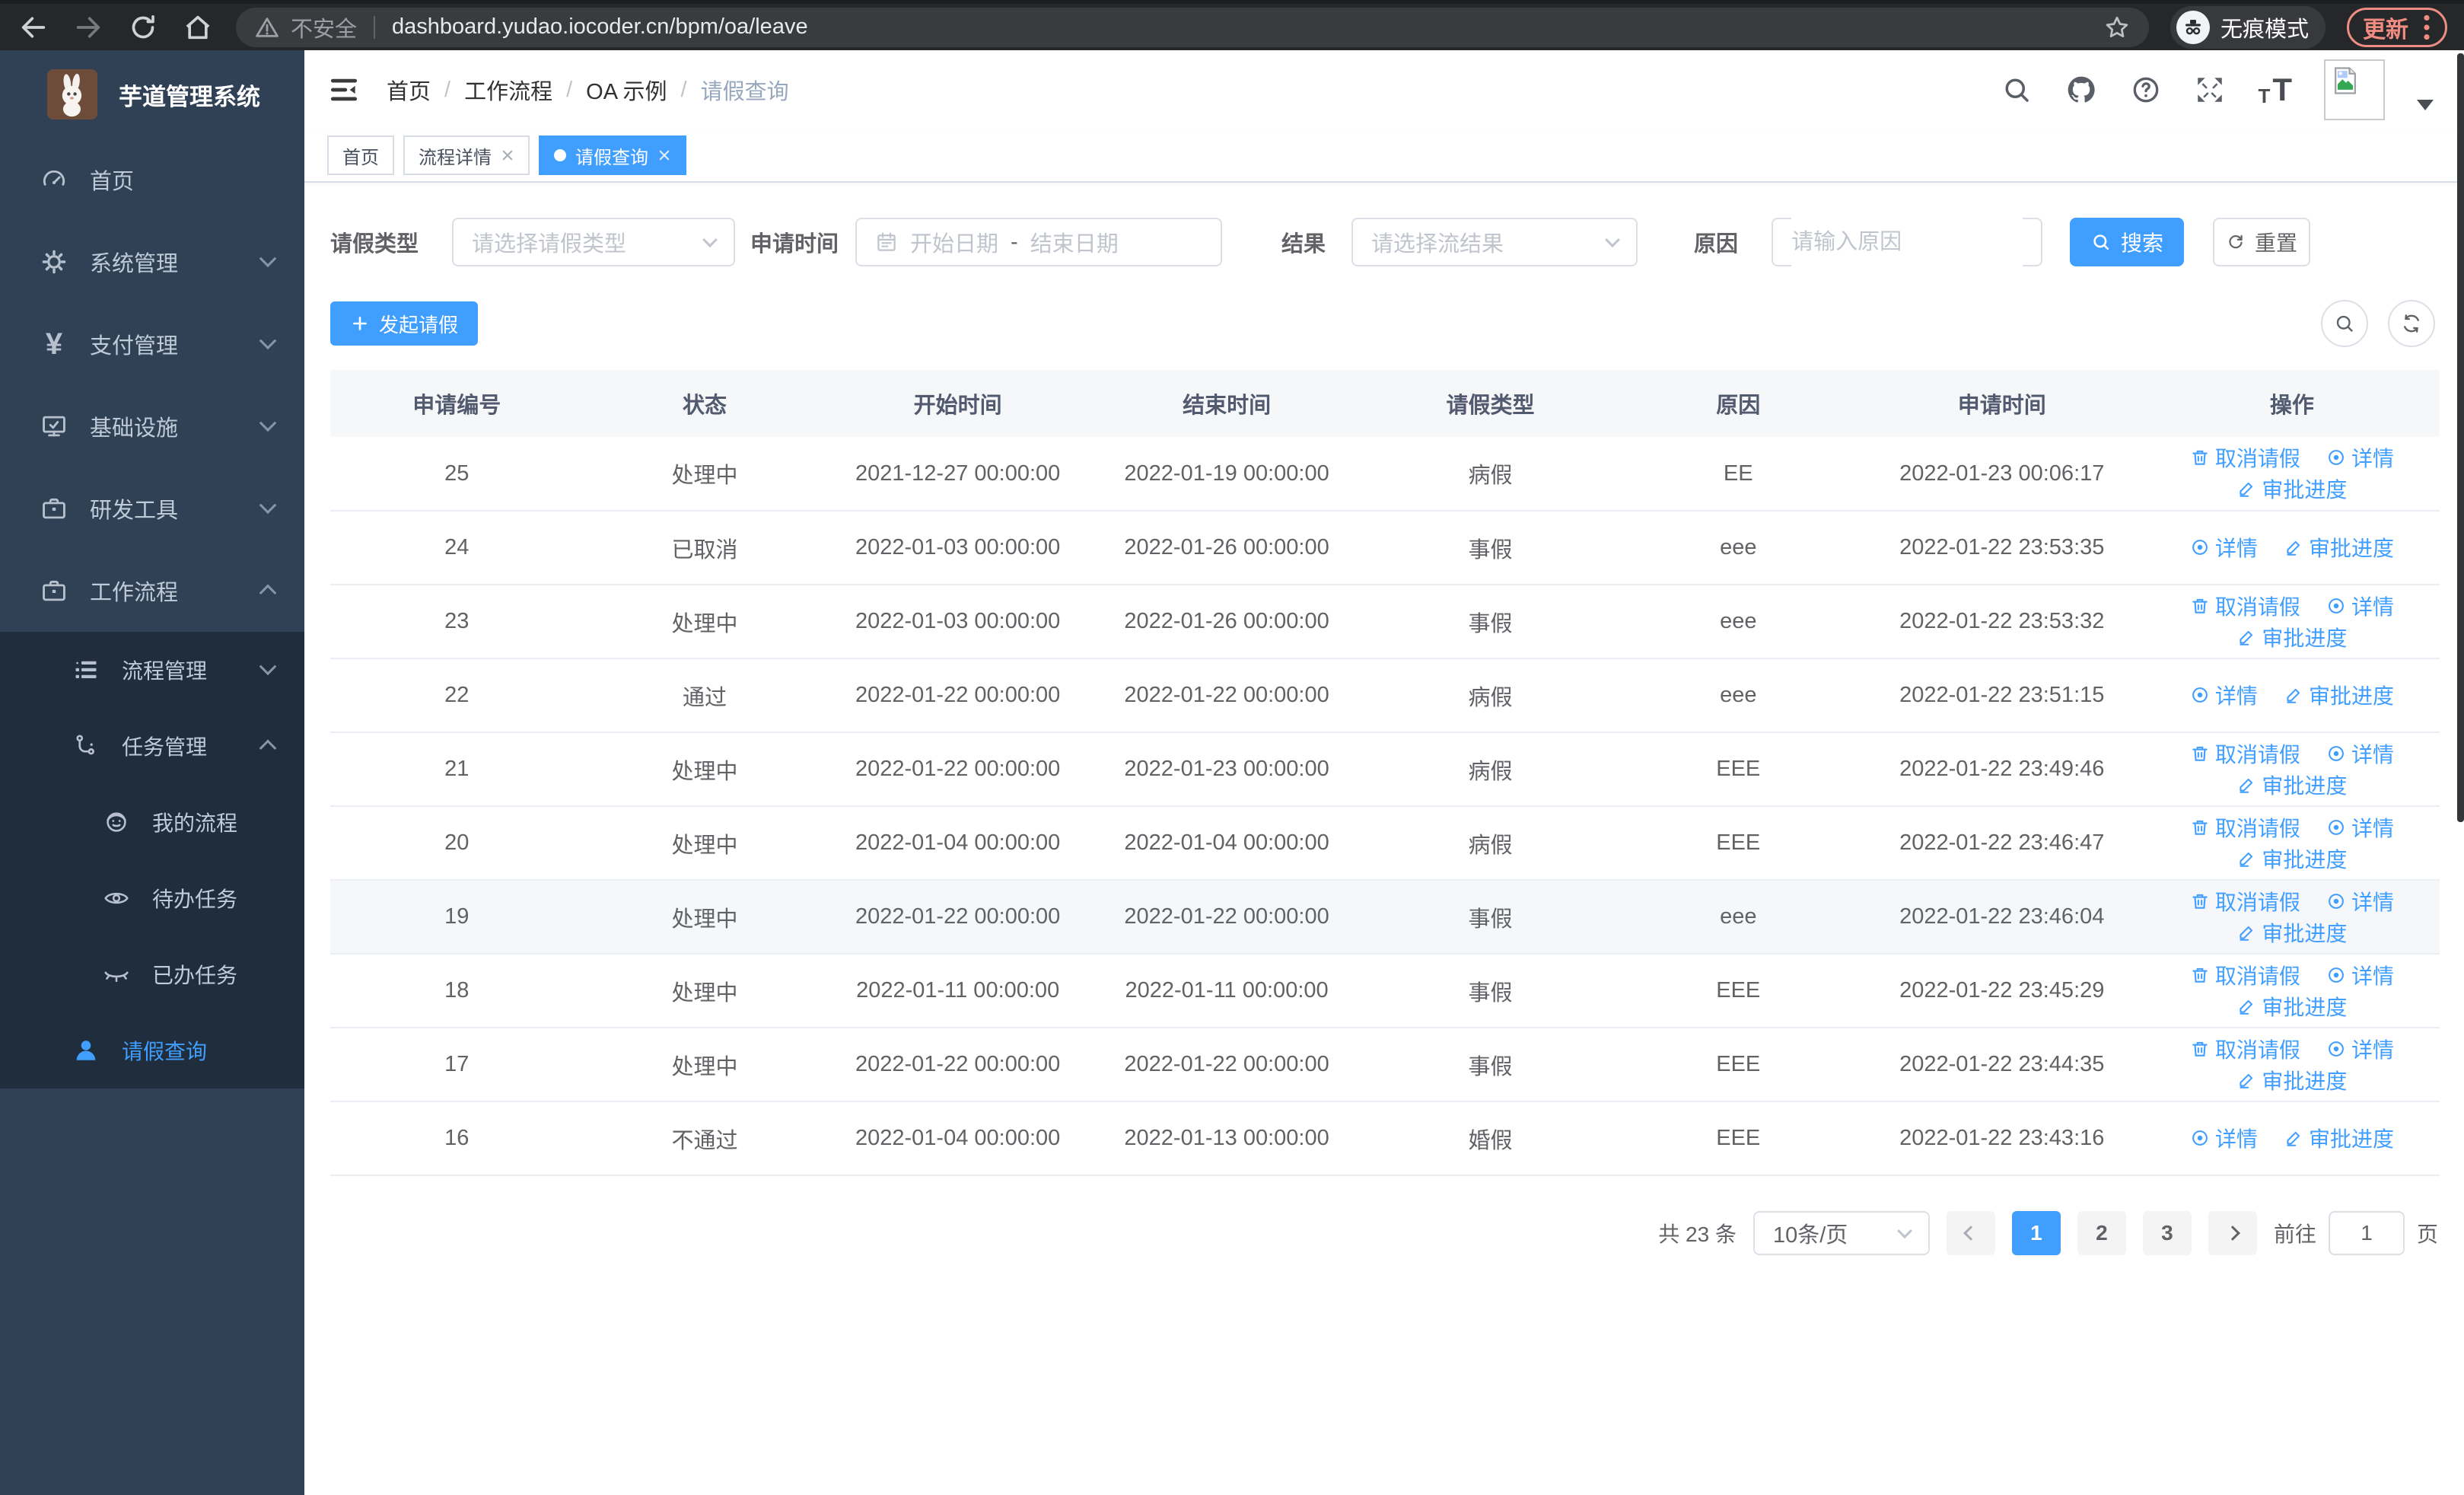 This screenshot has width=2464, height=1495. Describe the element at coordinates (2036, 1233) in the screenshot. I see `page-button-1: 1` at that location.